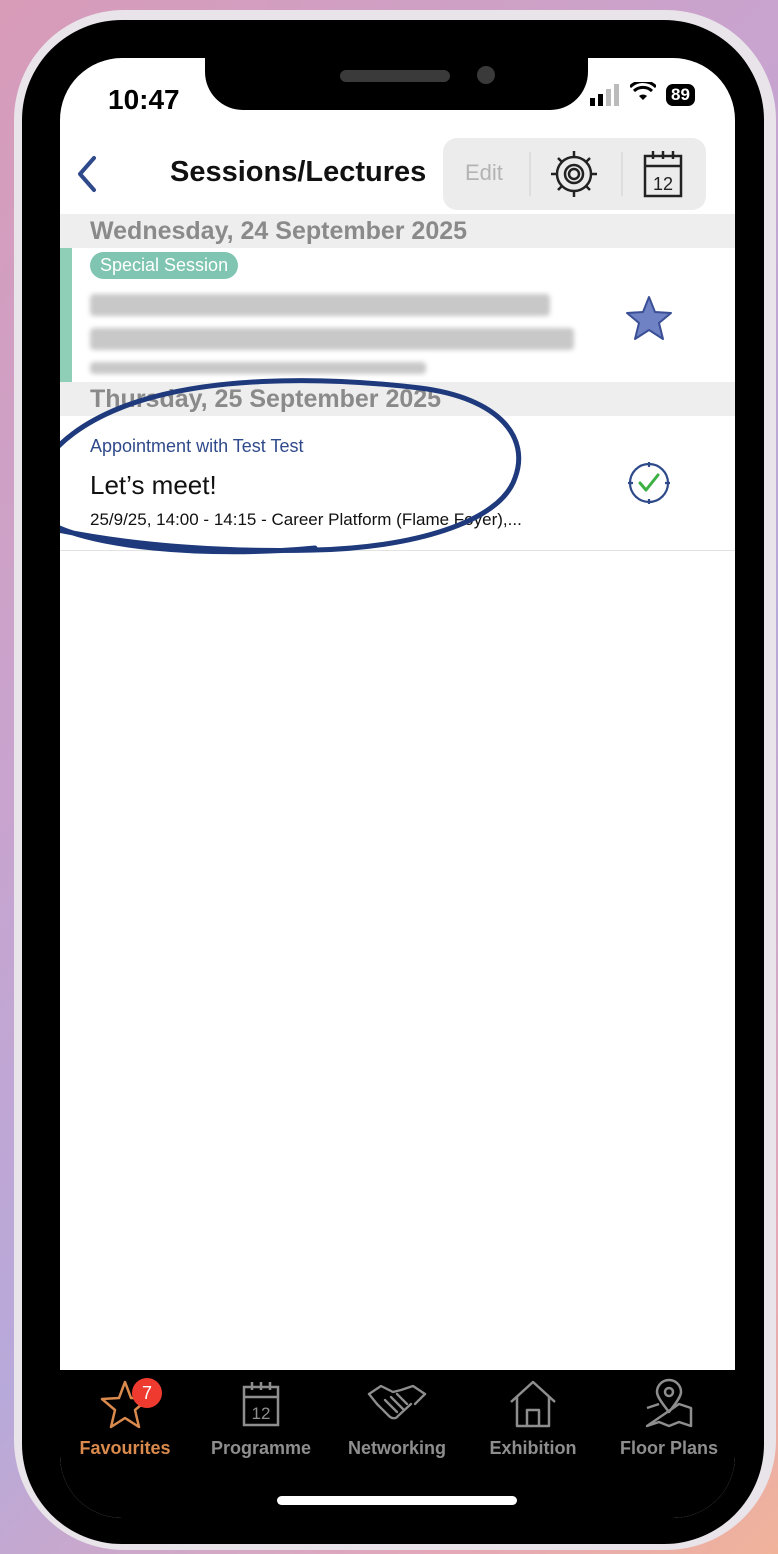 Image resolution: width=778 pixels, height=1554 pixels. Describe the element at coordinates (396, 84) in the screenshot. I see `notch` at that location.